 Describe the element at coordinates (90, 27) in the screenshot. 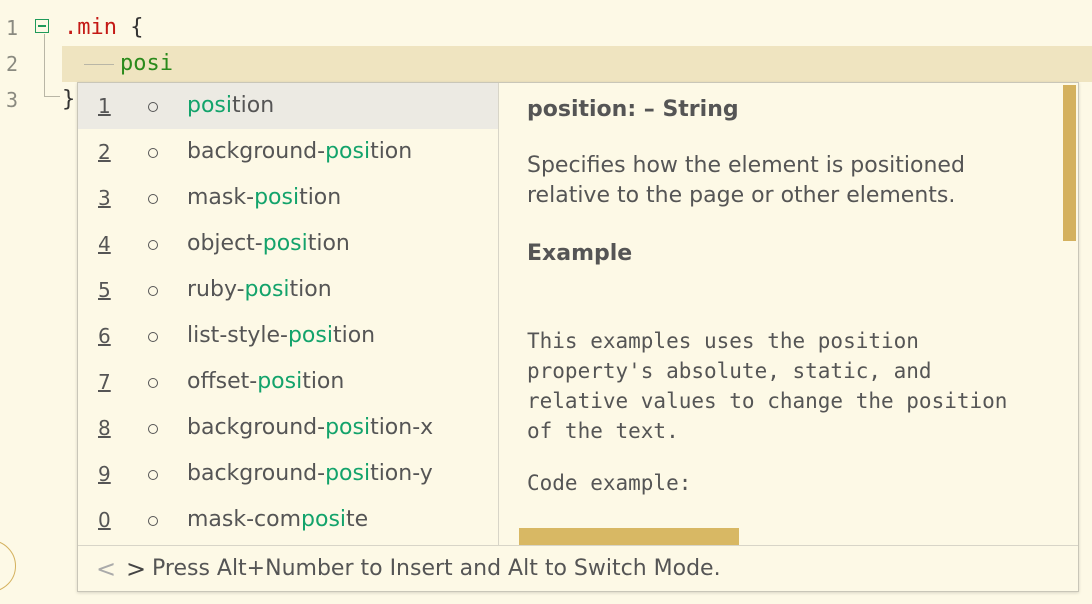

I see `css-selector: .min` at that location.